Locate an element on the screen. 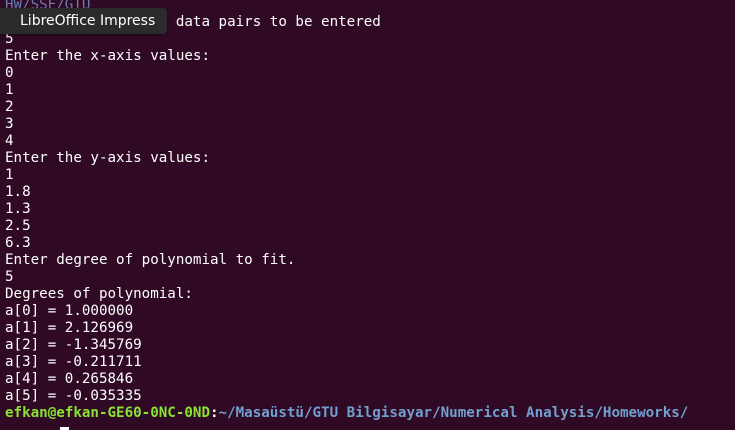 This screenshot has width=735, height=430. terminal-line: 4 is located at coordinates (9, 141).